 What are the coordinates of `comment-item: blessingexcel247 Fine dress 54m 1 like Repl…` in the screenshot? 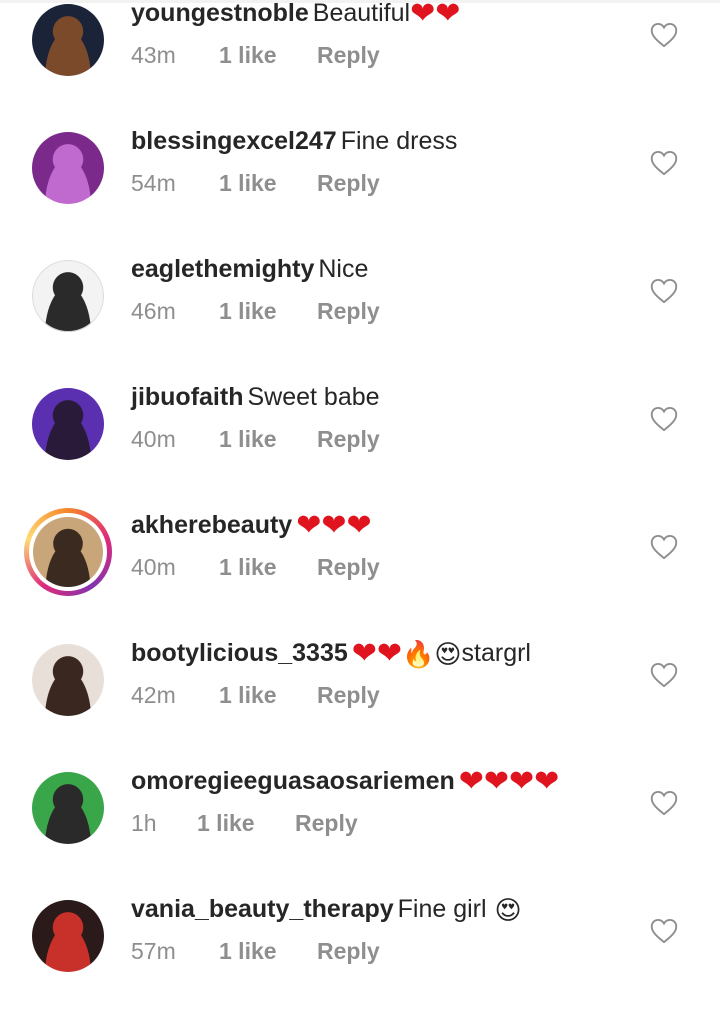 It's located at (360, 184).